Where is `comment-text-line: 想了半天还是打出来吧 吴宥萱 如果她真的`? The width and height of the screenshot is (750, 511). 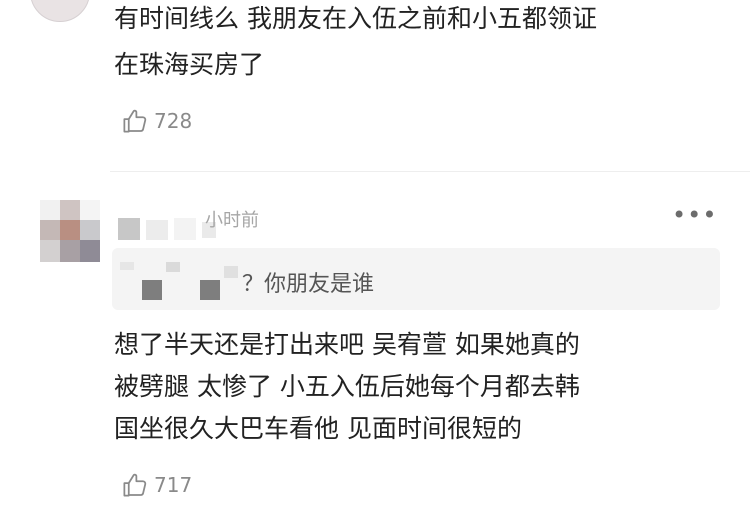 comment-text-line: 想了半天还是打出来吧 吴宥萱 如果她真的 is located at coordinates (347, 344).